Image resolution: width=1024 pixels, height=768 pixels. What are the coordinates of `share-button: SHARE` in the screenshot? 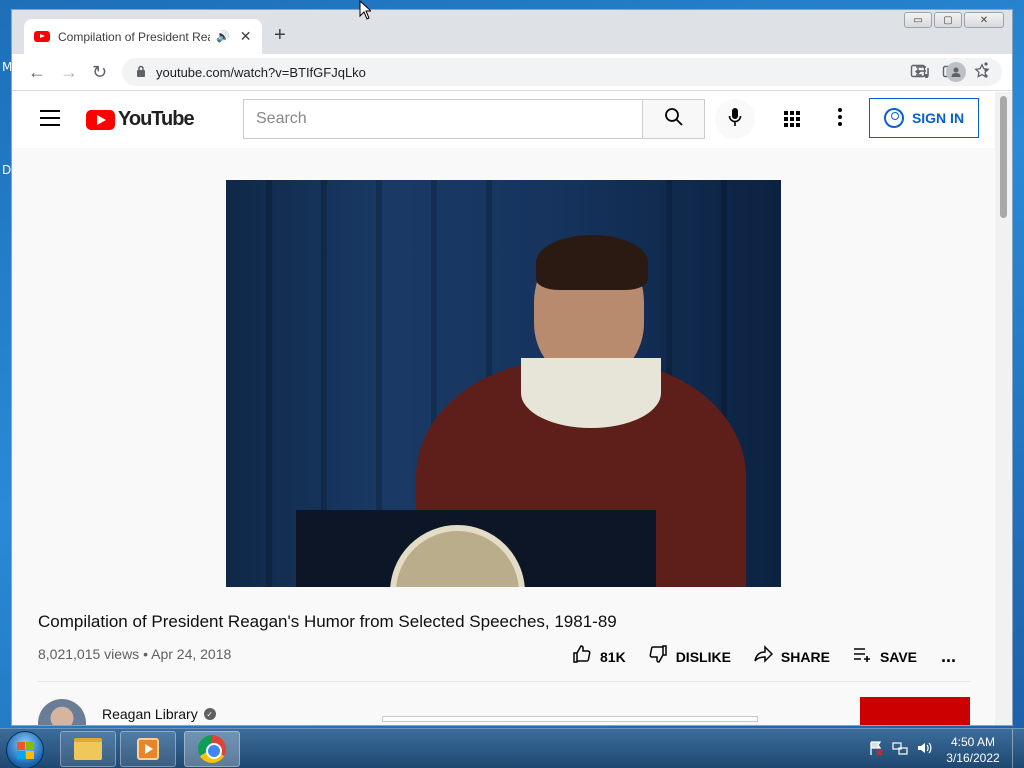 It's located at (791, 656).